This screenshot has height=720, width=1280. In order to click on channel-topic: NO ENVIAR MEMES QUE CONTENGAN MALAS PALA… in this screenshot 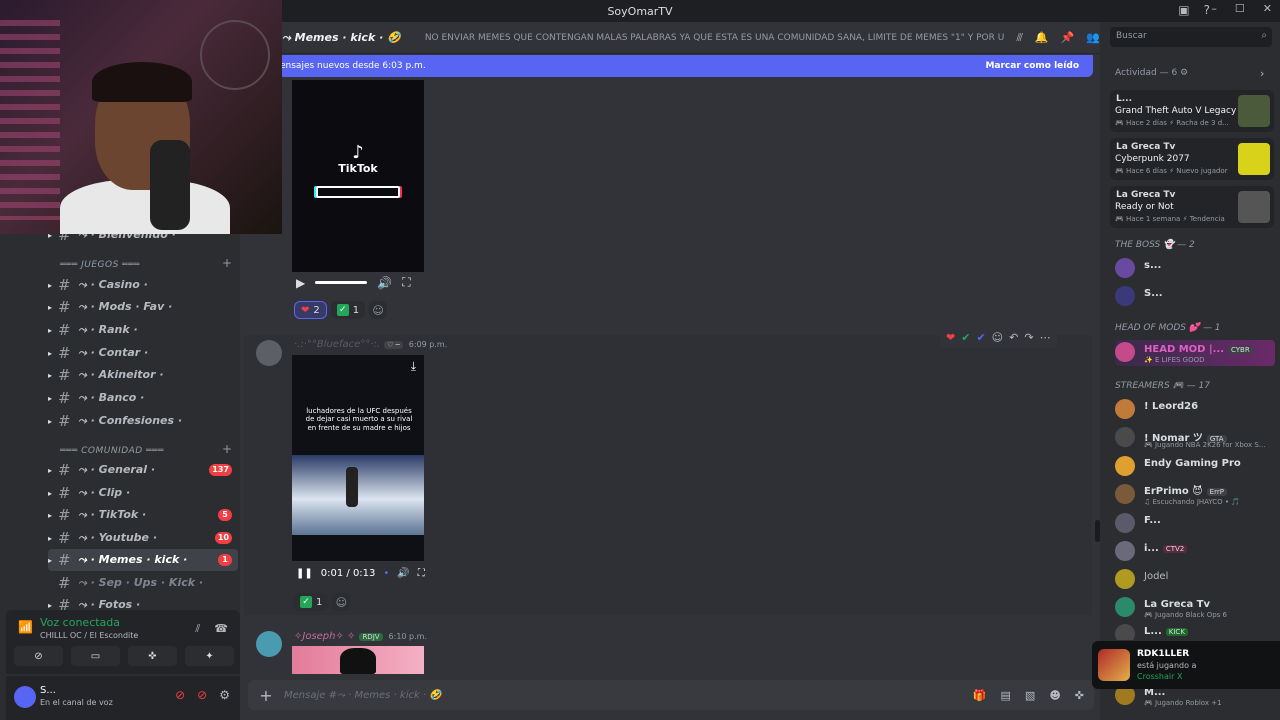, I will do `click(715, 38)`.